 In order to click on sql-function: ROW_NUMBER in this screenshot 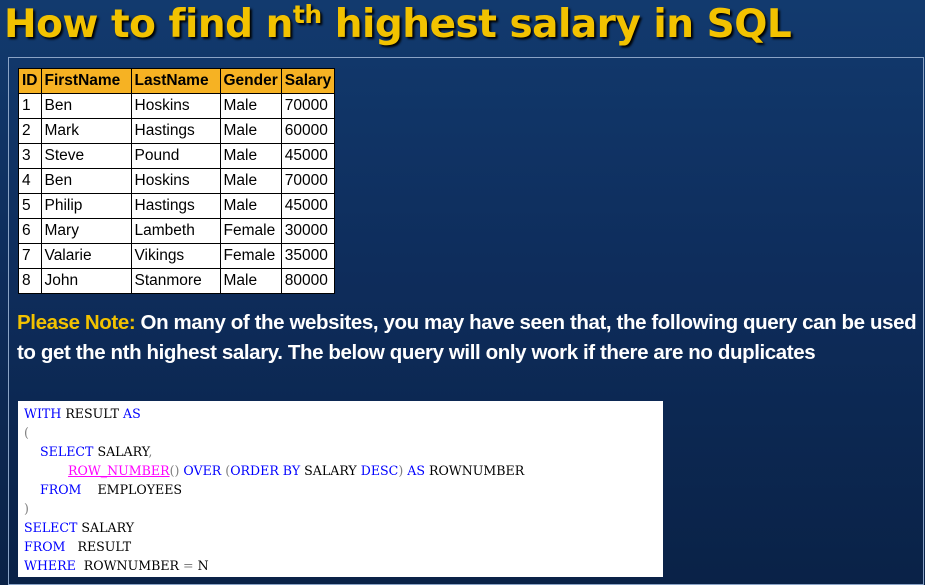, I will do `click(119, 470)`.